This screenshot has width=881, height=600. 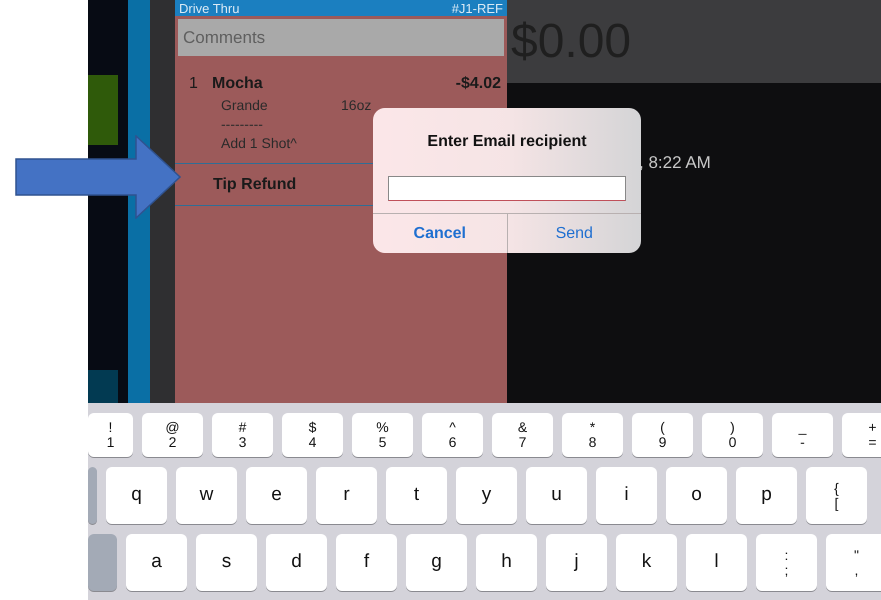 I want to click on keyboard-key: k, so click(x=646, y=562).